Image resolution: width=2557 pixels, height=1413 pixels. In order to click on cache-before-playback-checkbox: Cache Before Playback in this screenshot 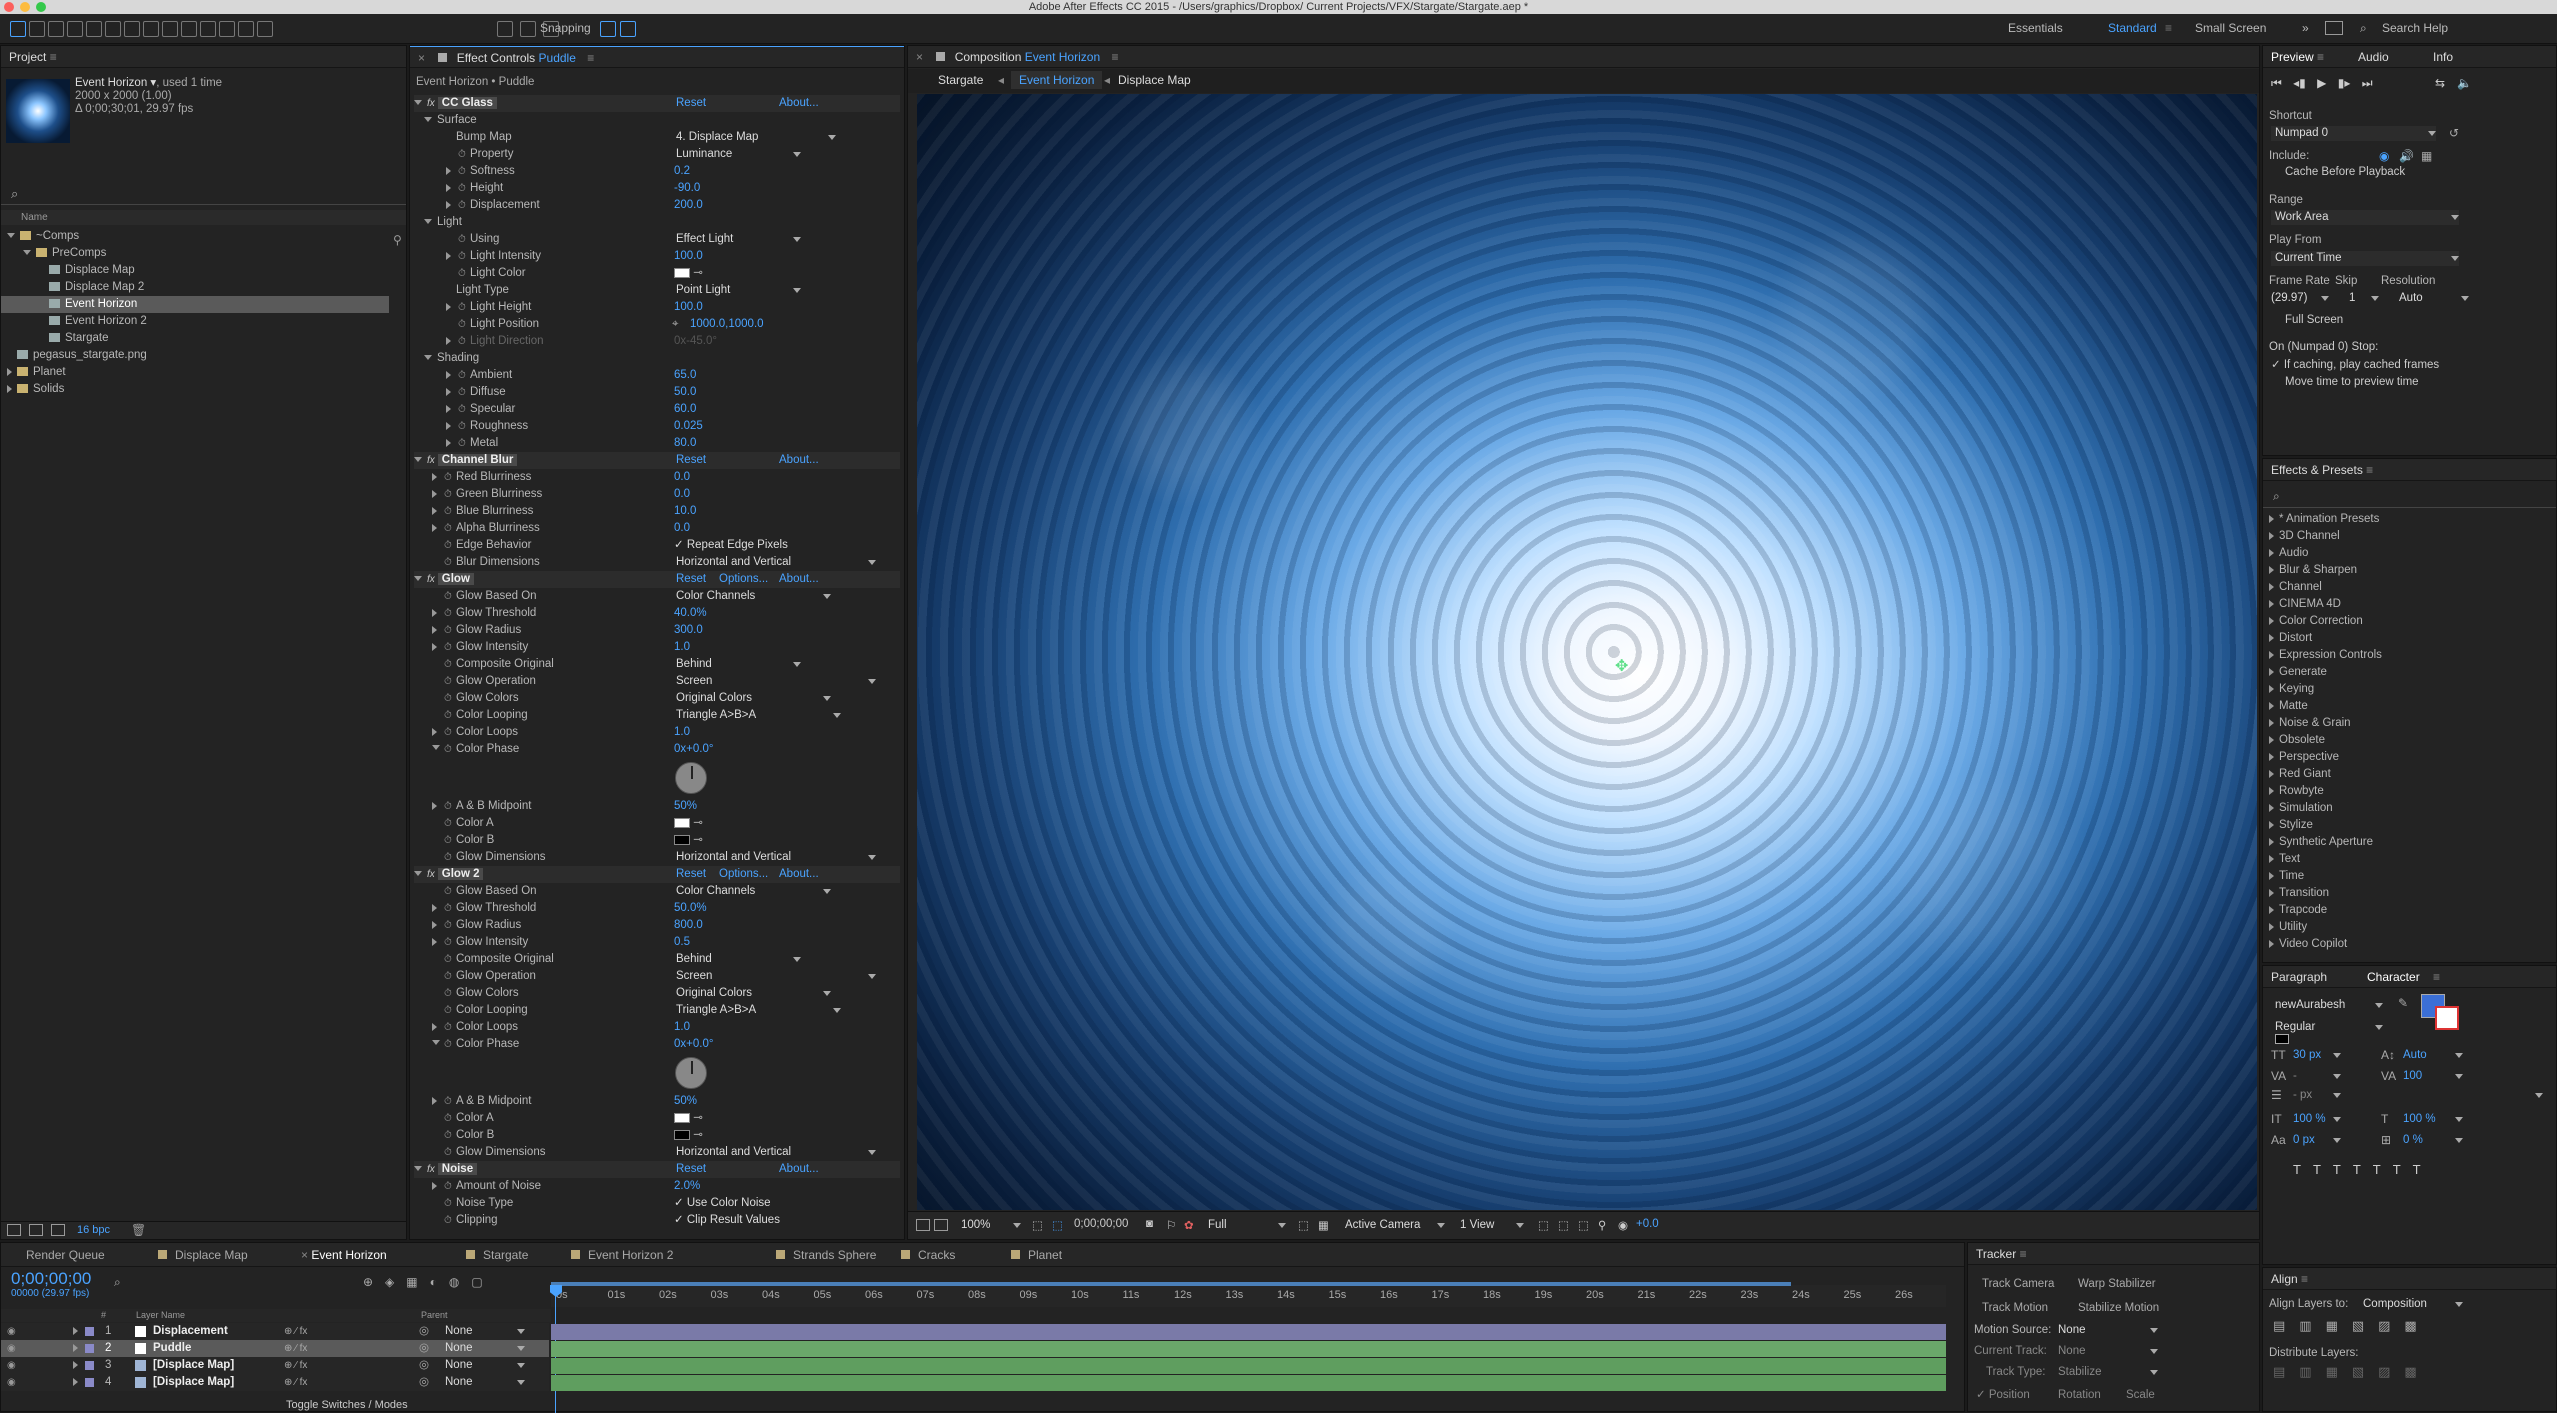, I will do `click(2345, 172)`.